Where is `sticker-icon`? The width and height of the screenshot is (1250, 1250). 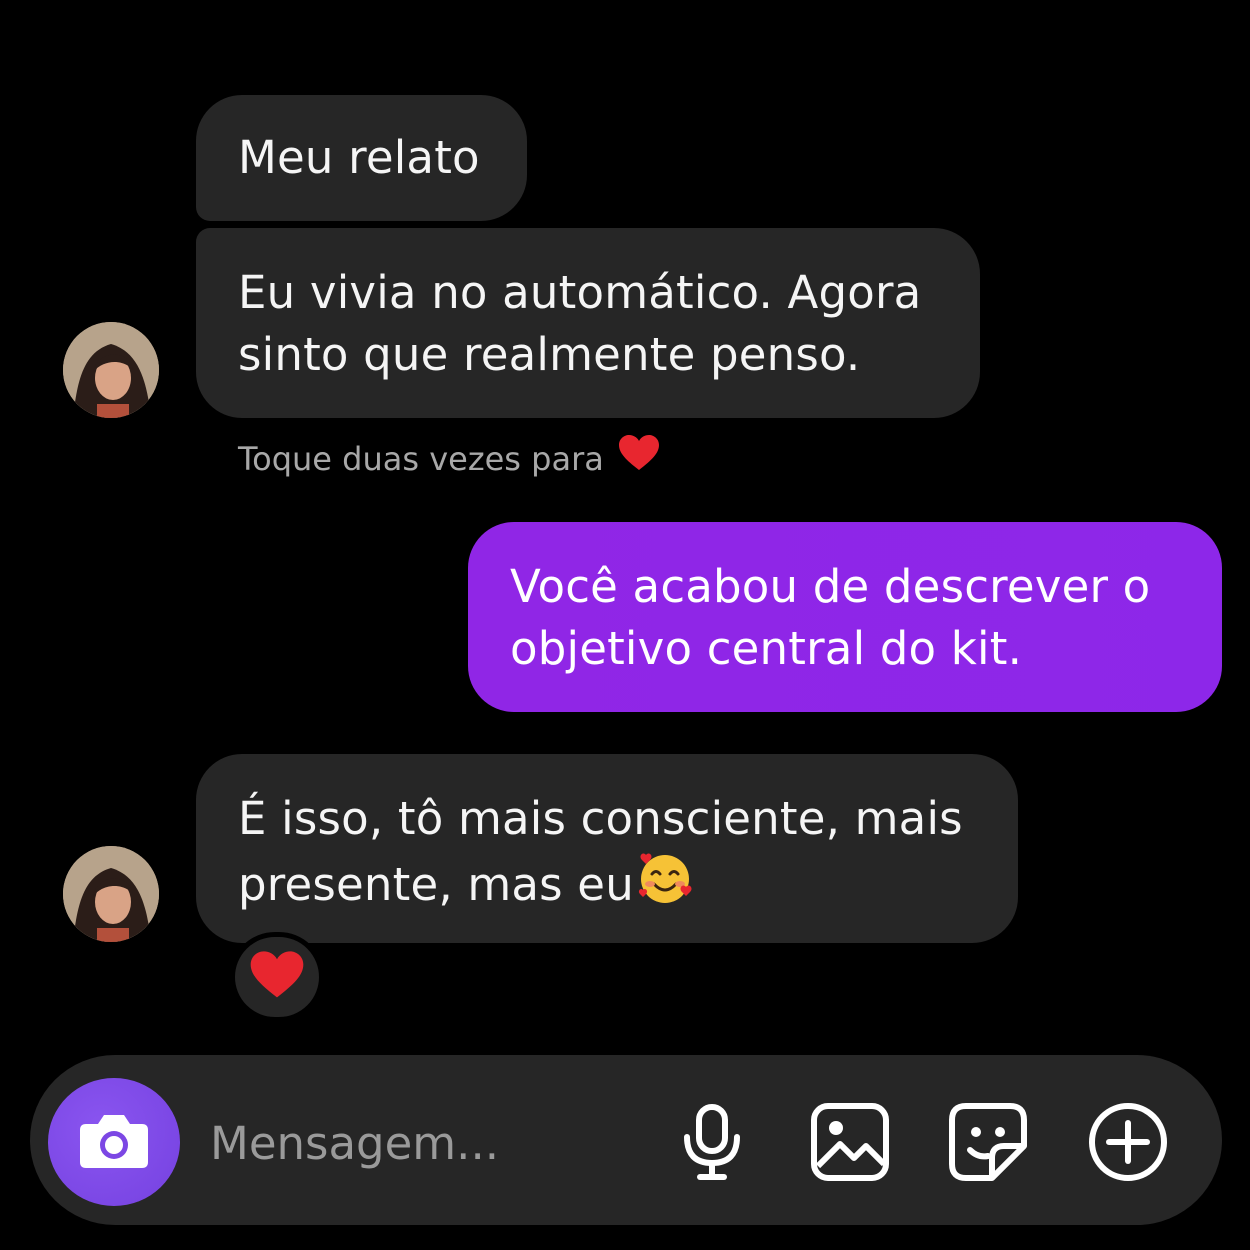
sticker-icon is located at coordinates (988, 1144).